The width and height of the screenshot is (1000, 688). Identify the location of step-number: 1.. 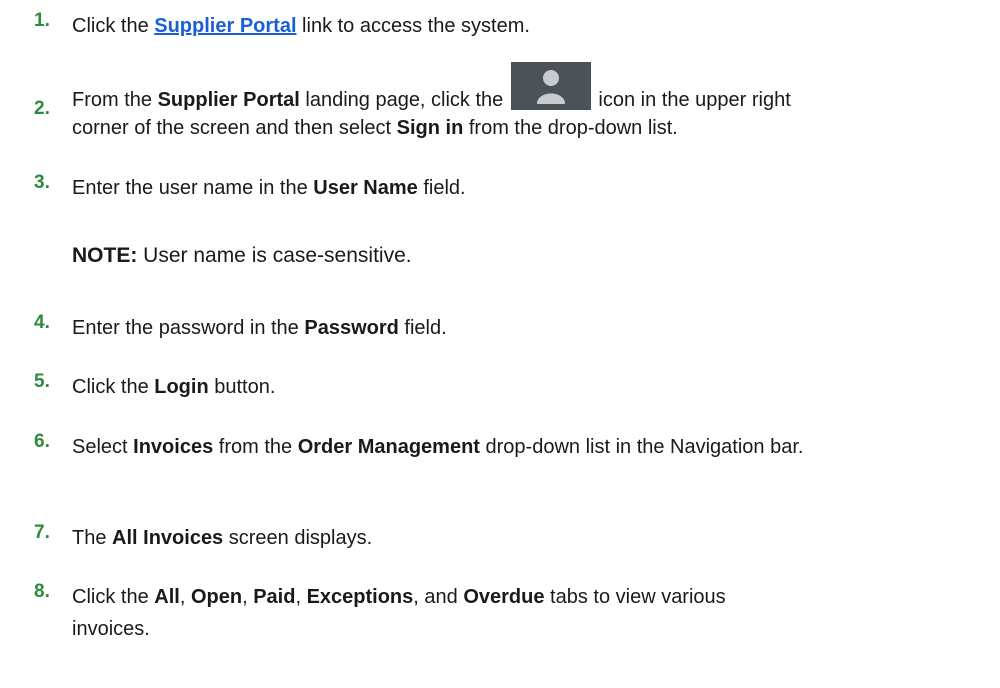
(42, 20).